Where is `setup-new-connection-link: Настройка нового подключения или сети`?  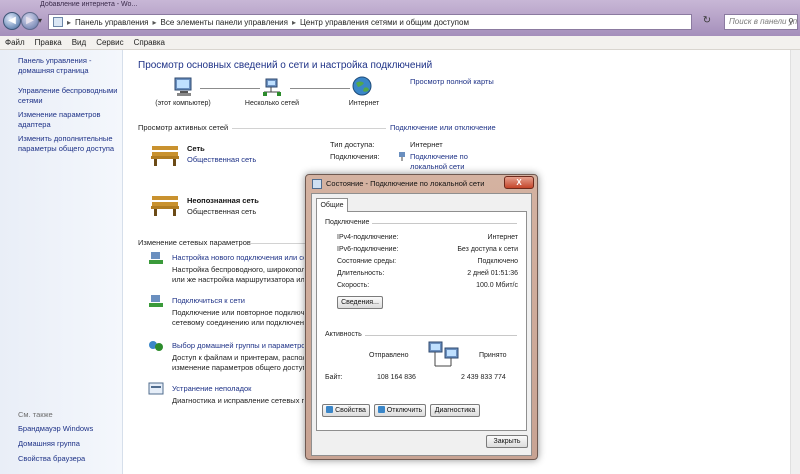
setup-new-connection-link: Настройка нового подключения или сети is located at coordinates (238, 257).